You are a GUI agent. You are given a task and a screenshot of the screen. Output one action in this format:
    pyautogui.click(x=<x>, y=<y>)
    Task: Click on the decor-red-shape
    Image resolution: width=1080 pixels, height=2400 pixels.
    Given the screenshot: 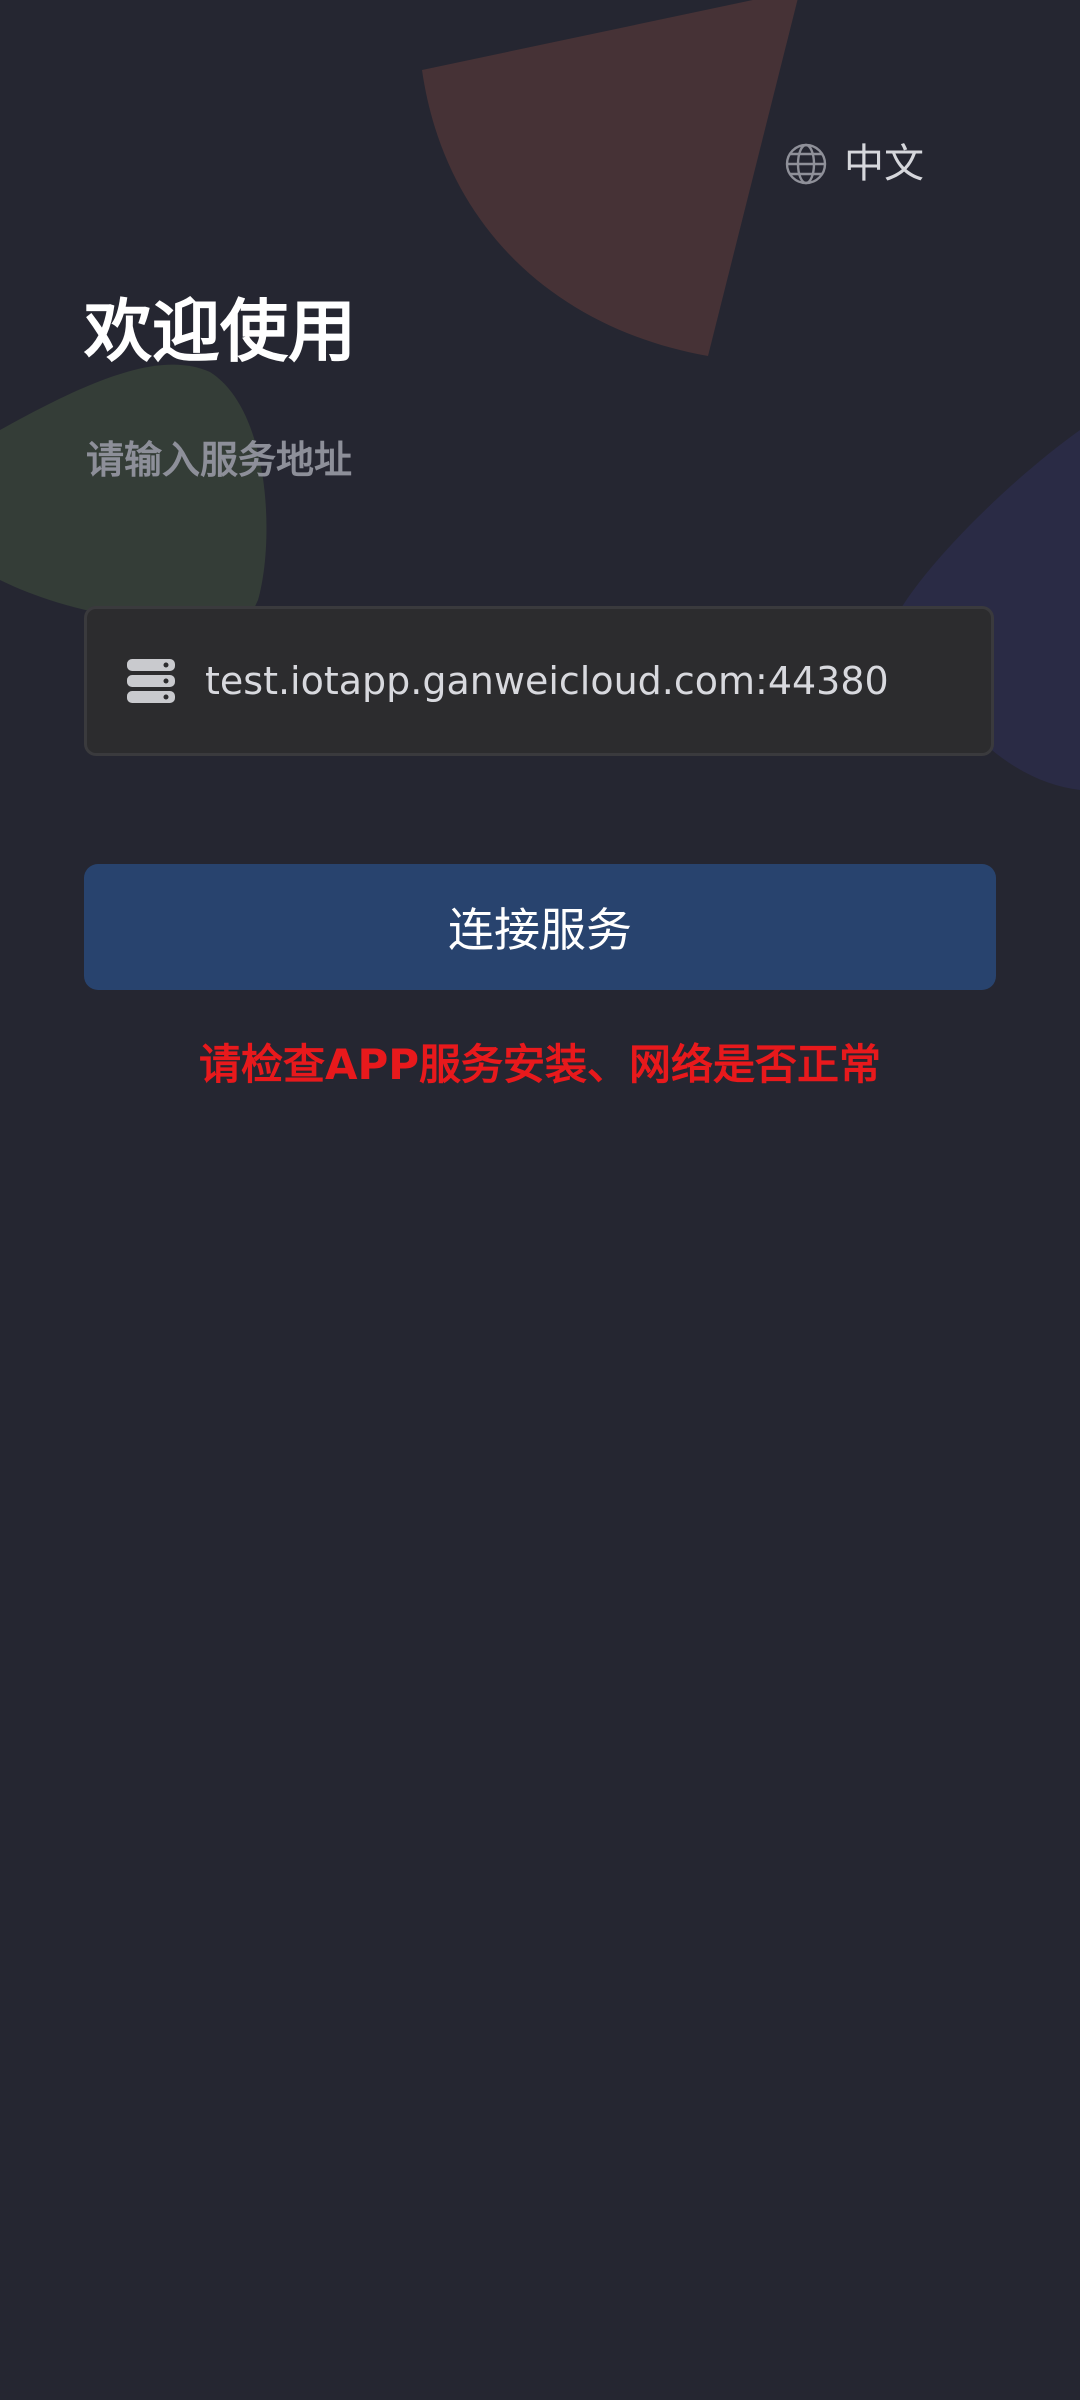 What is the action you would take?
    pyautogui.click(x=610, y=178)
    